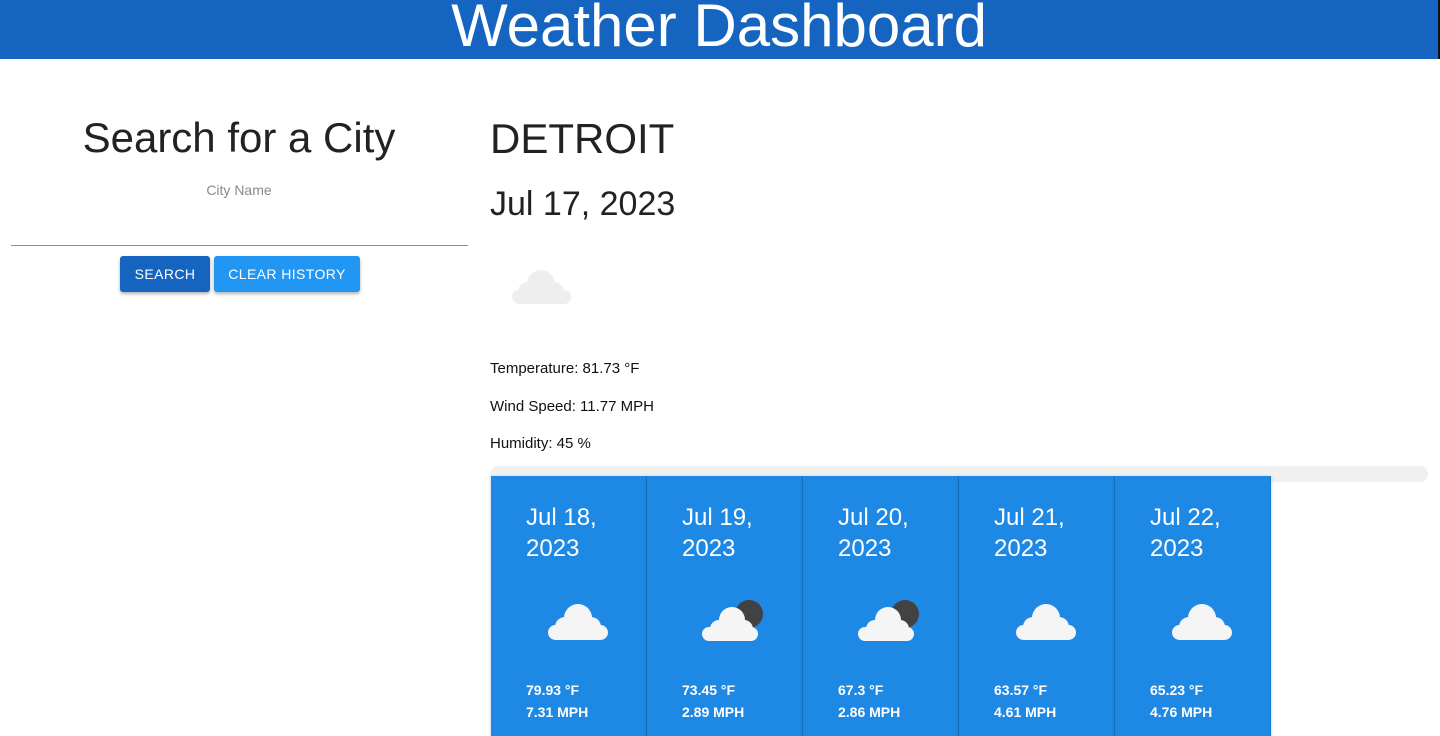 This screenshot has height=736, width=1440. I want to click on forecast-temperature: 67.3 °F, so click(861, 690).